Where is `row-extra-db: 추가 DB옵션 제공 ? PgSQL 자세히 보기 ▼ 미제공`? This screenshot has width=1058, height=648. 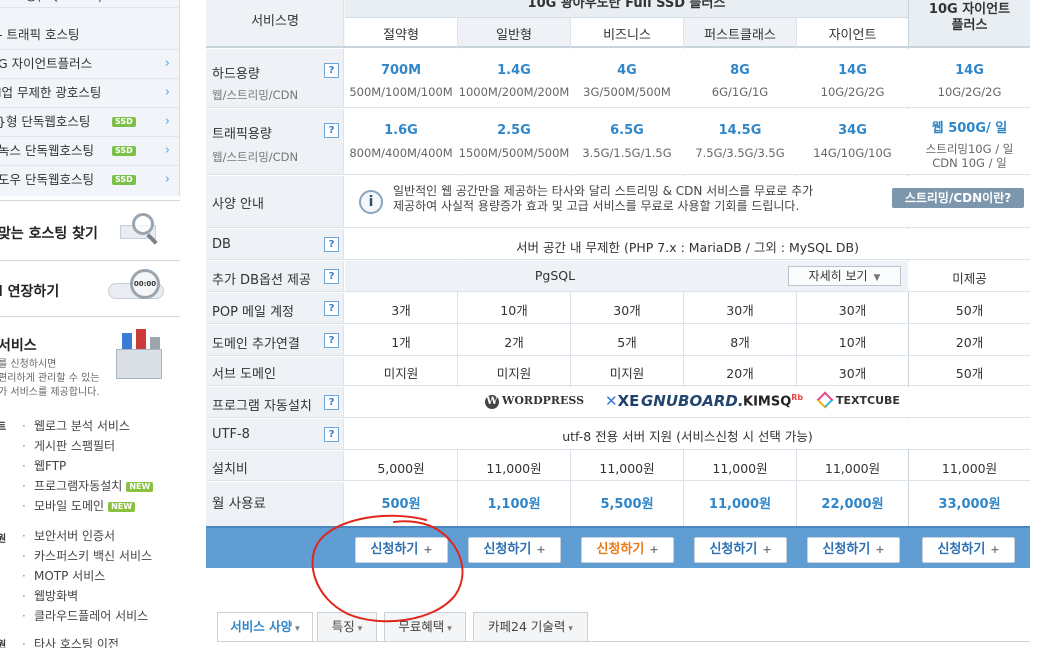
row-extra-db: 추가 DB옵션 제공 ? PgSQL 자세히 보기 ▼ 미제공 is located at coordinates (618, 276).